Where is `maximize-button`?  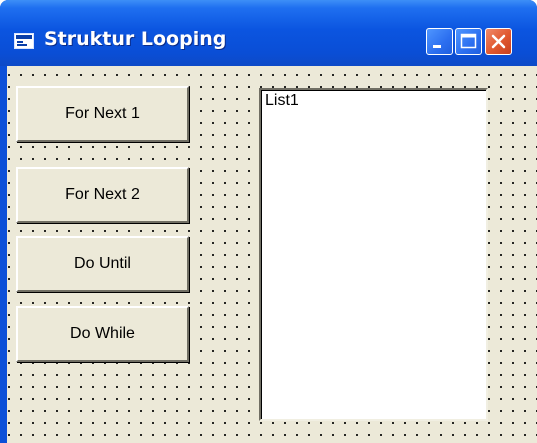 maximize-button is located at coordinates (468, 41).